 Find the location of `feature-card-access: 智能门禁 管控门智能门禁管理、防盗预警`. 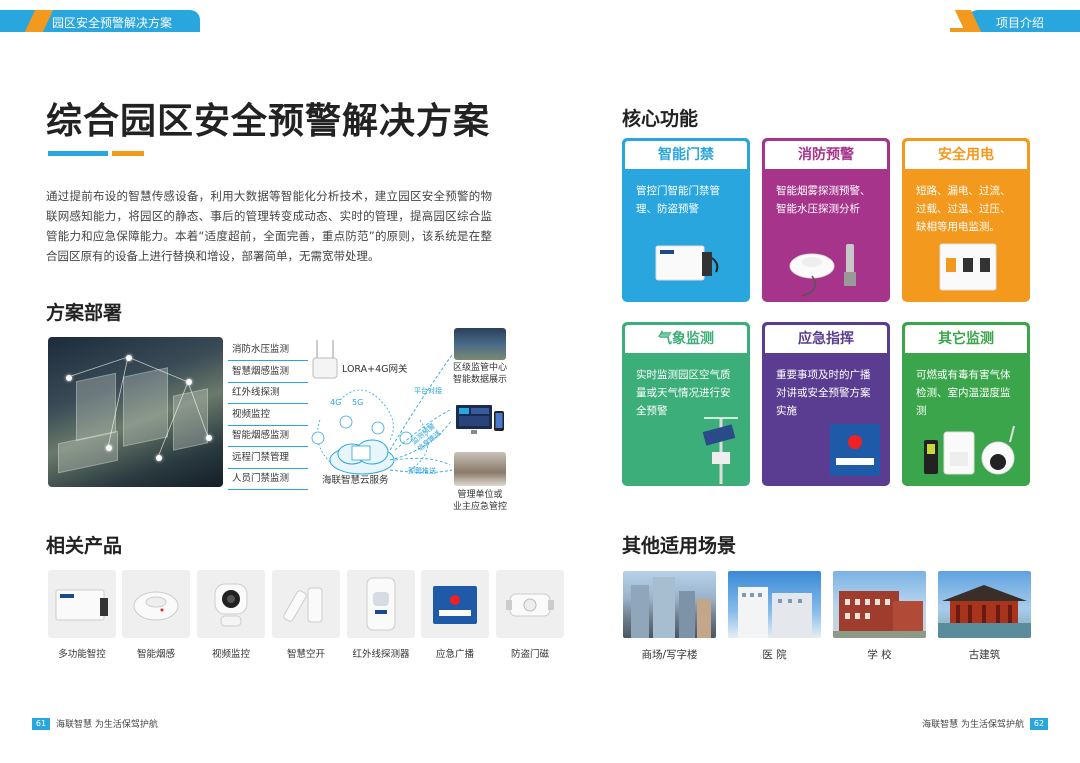

feature-card-access: 智能门禁 管控门智能门禁管理、防盗预警 is located at coordinates (686, 220).